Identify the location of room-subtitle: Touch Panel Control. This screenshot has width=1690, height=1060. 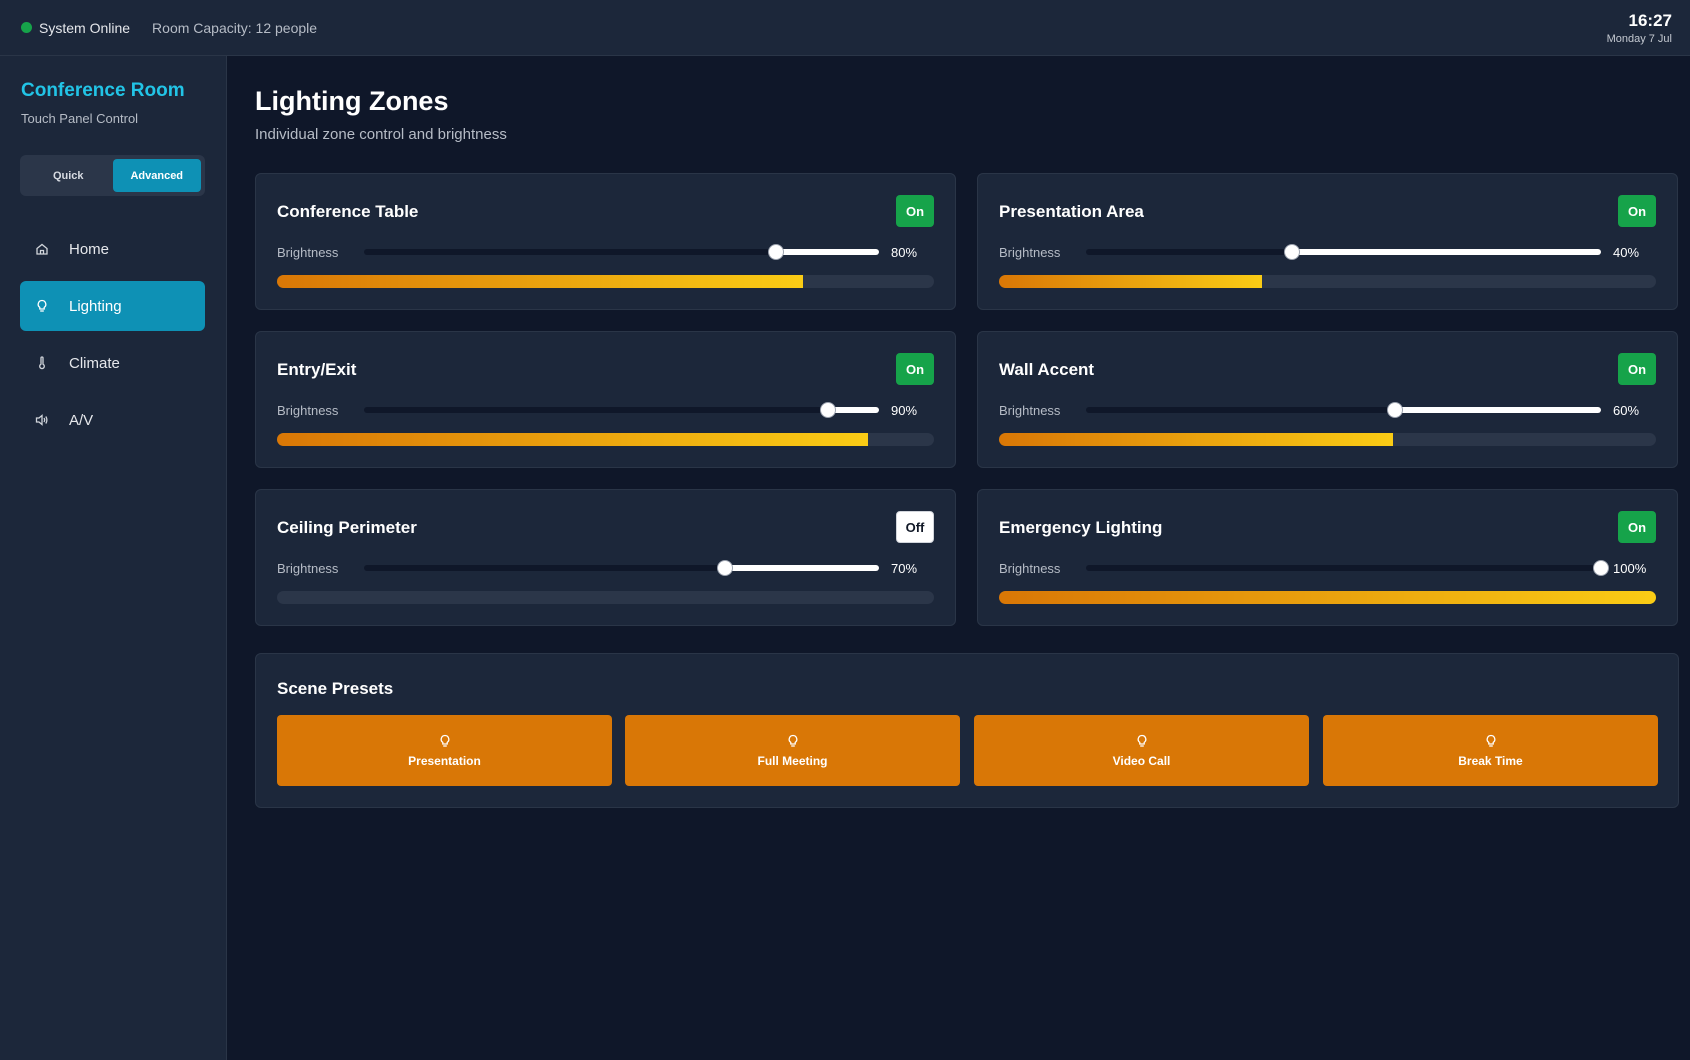
(80, 118).